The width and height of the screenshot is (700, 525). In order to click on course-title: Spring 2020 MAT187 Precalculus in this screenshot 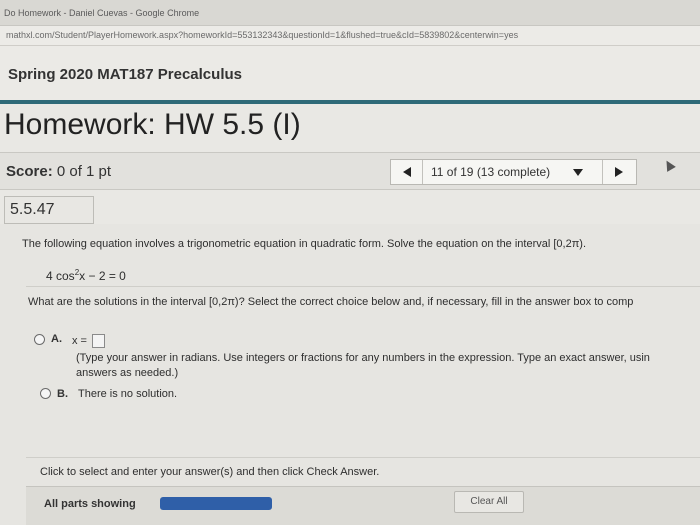, I will do `click(125, 74)`.